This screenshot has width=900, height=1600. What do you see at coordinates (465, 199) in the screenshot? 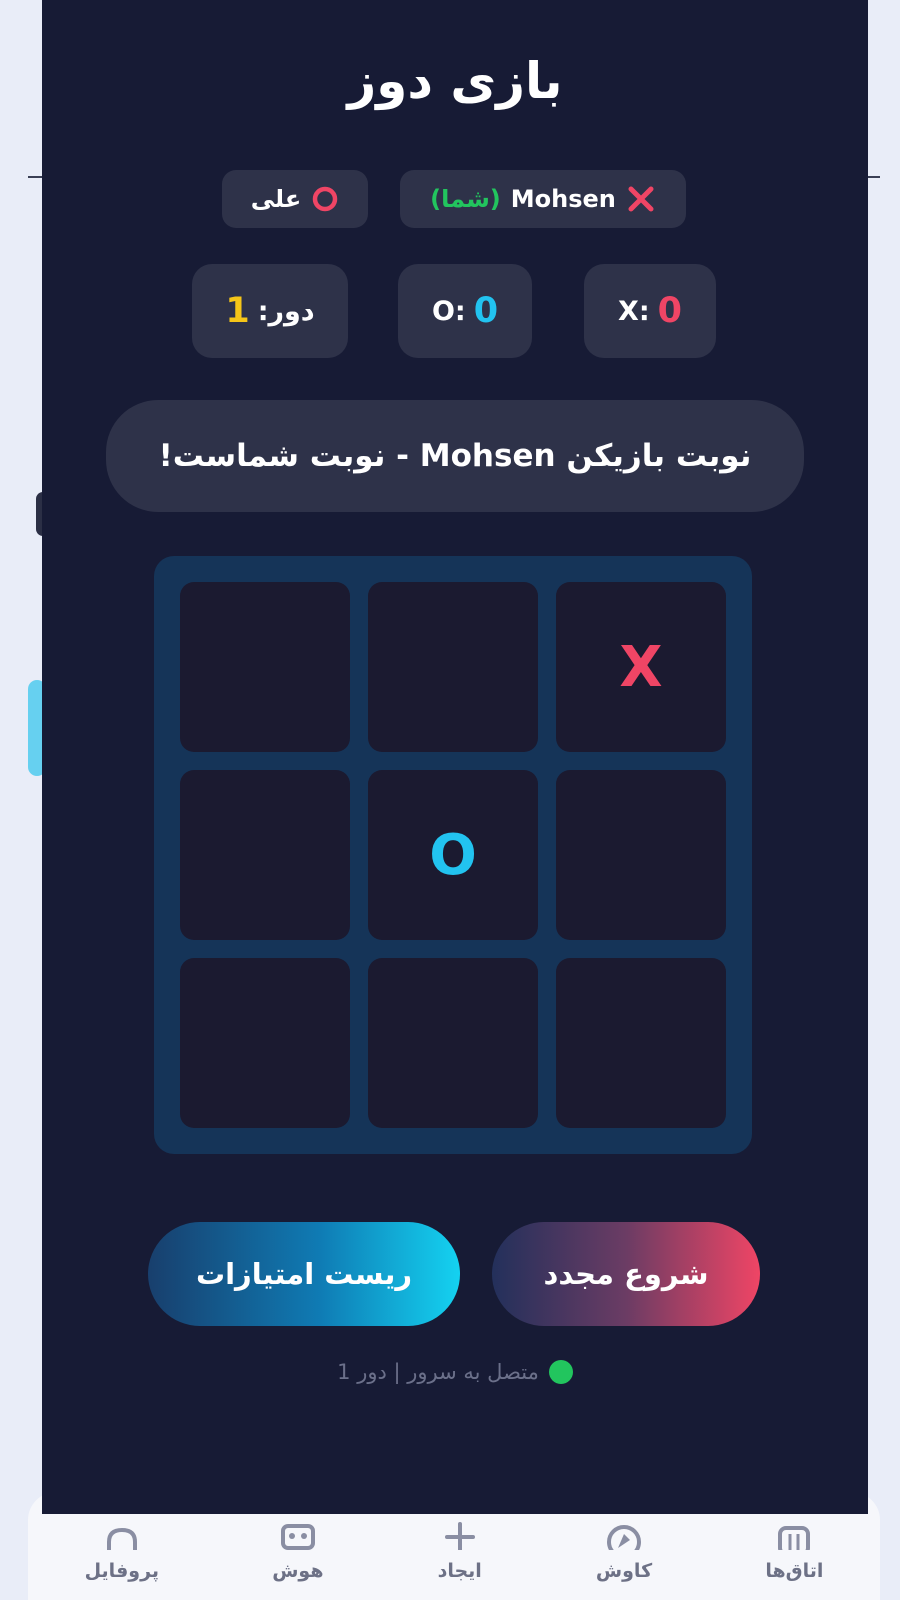
I see `player-you-tag: (شما)` at bounding box center [465, 199].